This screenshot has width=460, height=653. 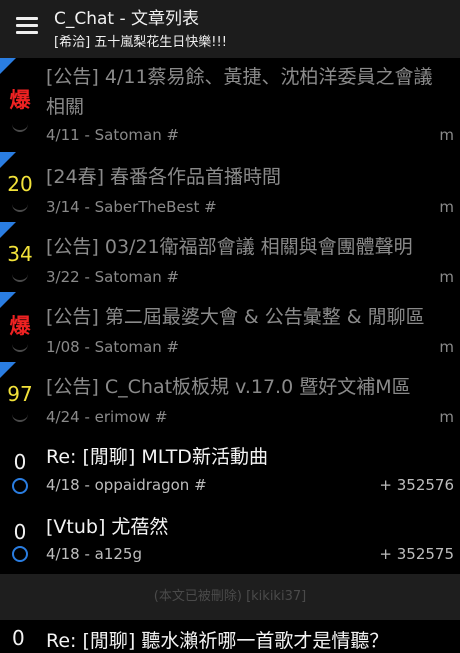 What do you see at coordinates (416, 554) in the screenshot?
I see `post-number: + 352575` at bounding box center [416, 554].